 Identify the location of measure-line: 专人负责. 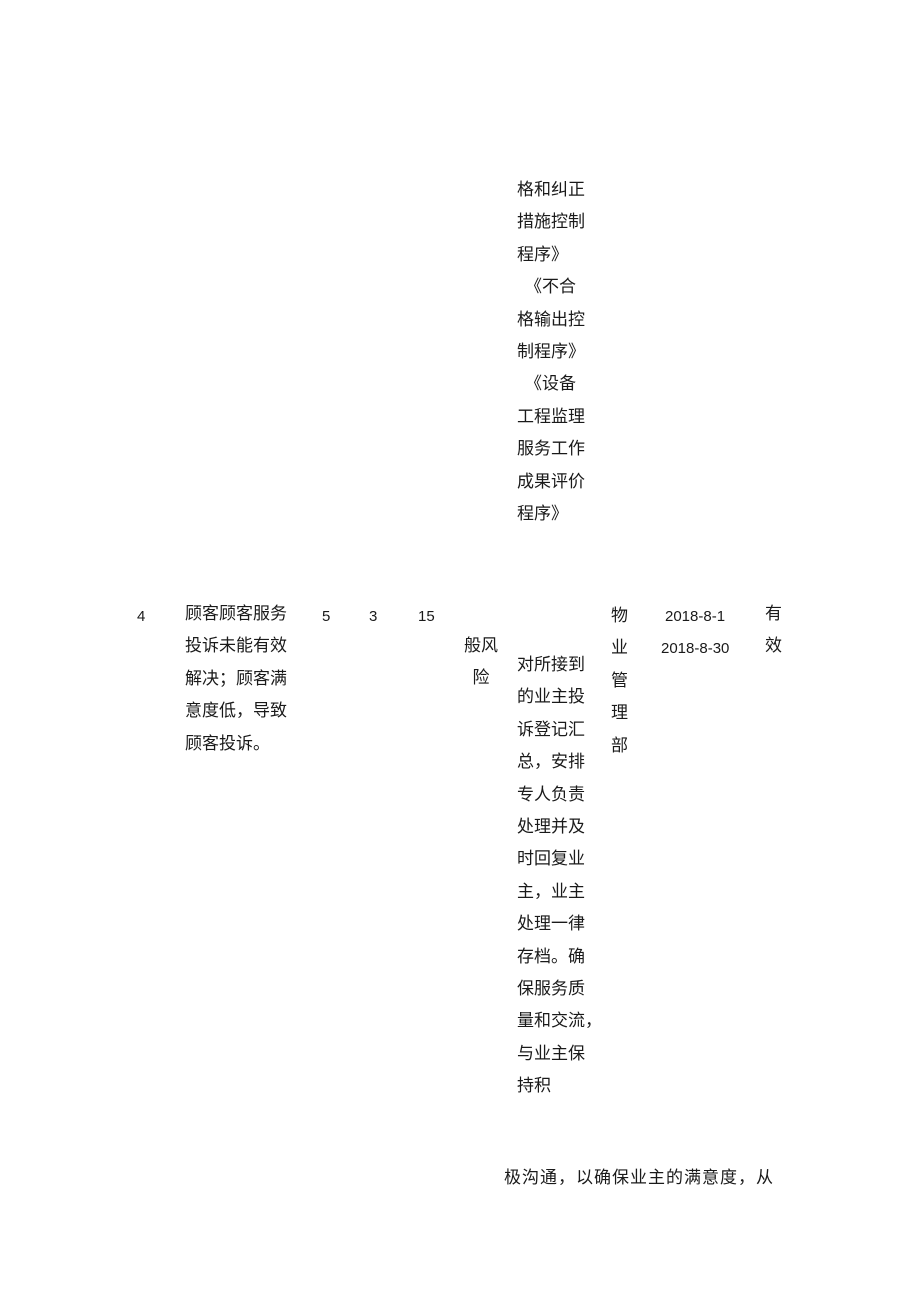
(551, 794).